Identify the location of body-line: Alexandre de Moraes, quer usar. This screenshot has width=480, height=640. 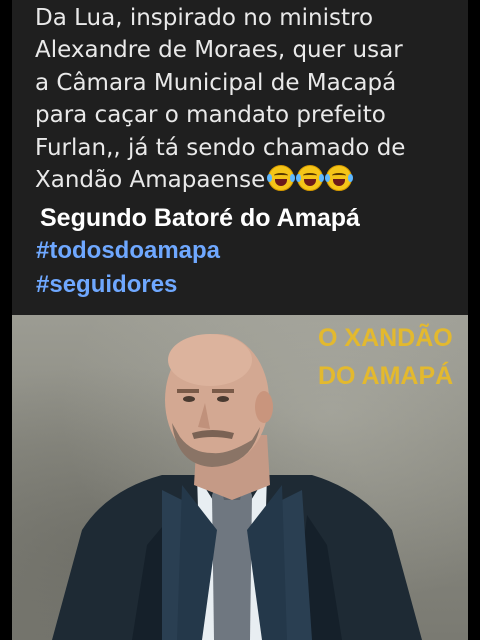
(219, 50).